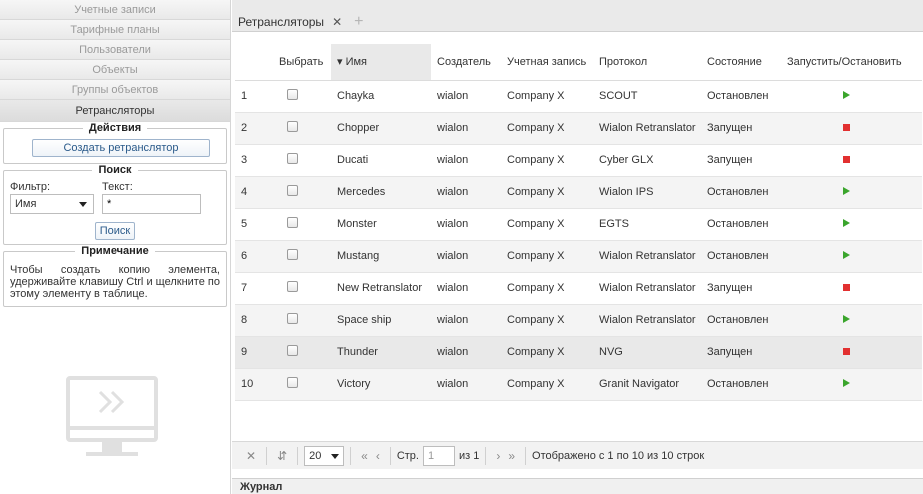  I want to click on sort-reset-icon: ⇵, so click(282, 456).